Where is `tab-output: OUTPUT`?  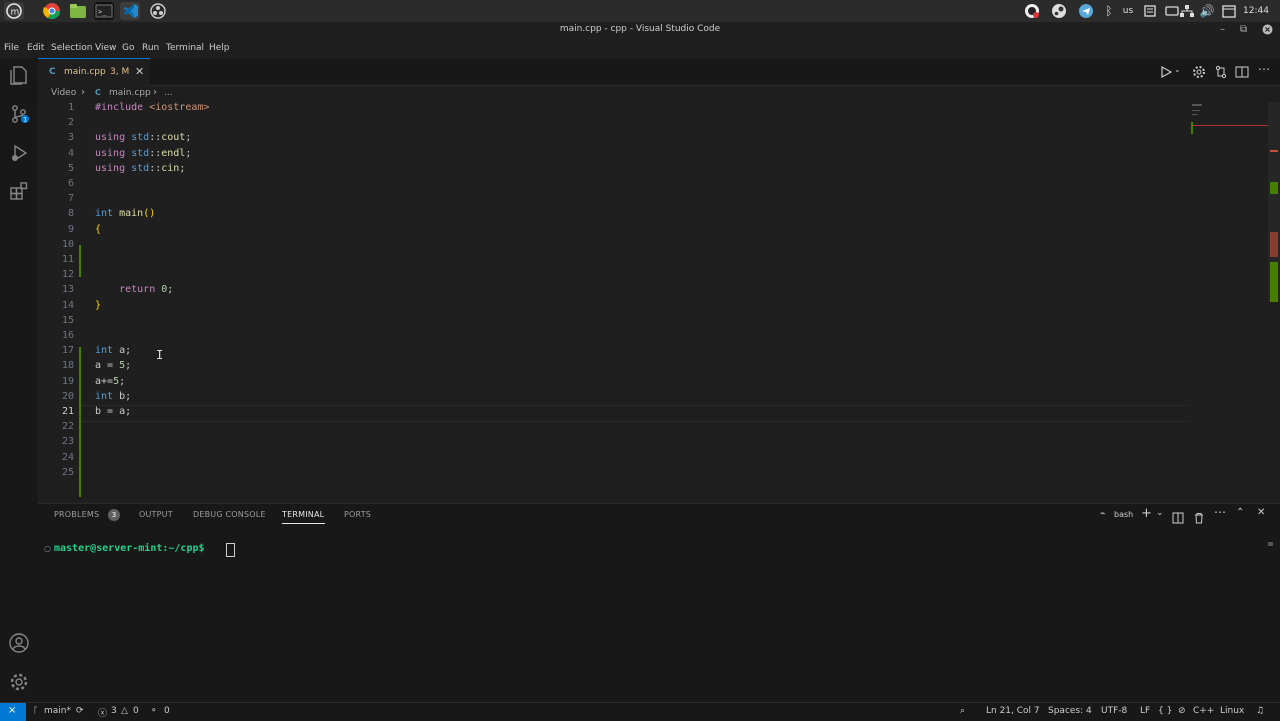
tab-output: OUTPUT is located at coordinates (156, 514).